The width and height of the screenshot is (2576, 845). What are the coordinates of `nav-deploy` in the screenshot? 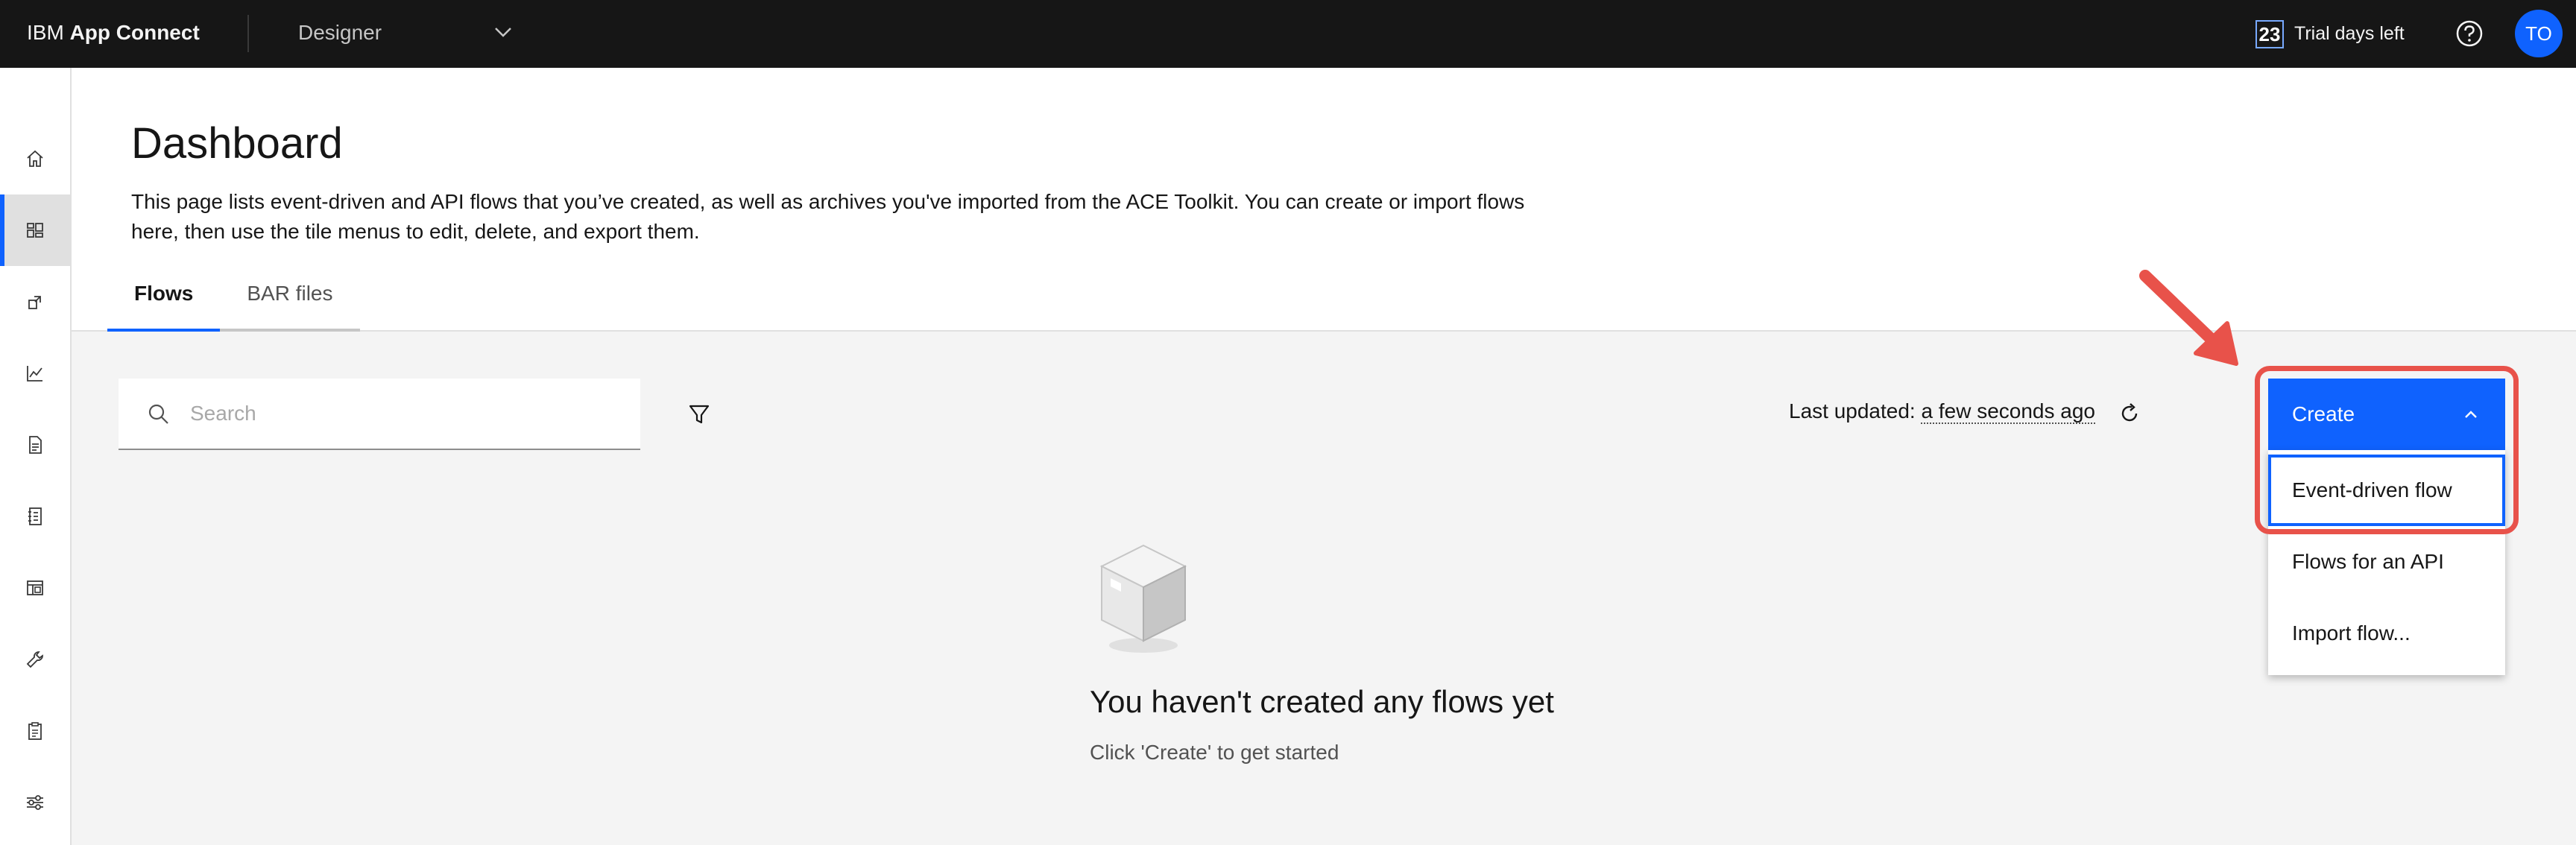 It's located at (35, 302).